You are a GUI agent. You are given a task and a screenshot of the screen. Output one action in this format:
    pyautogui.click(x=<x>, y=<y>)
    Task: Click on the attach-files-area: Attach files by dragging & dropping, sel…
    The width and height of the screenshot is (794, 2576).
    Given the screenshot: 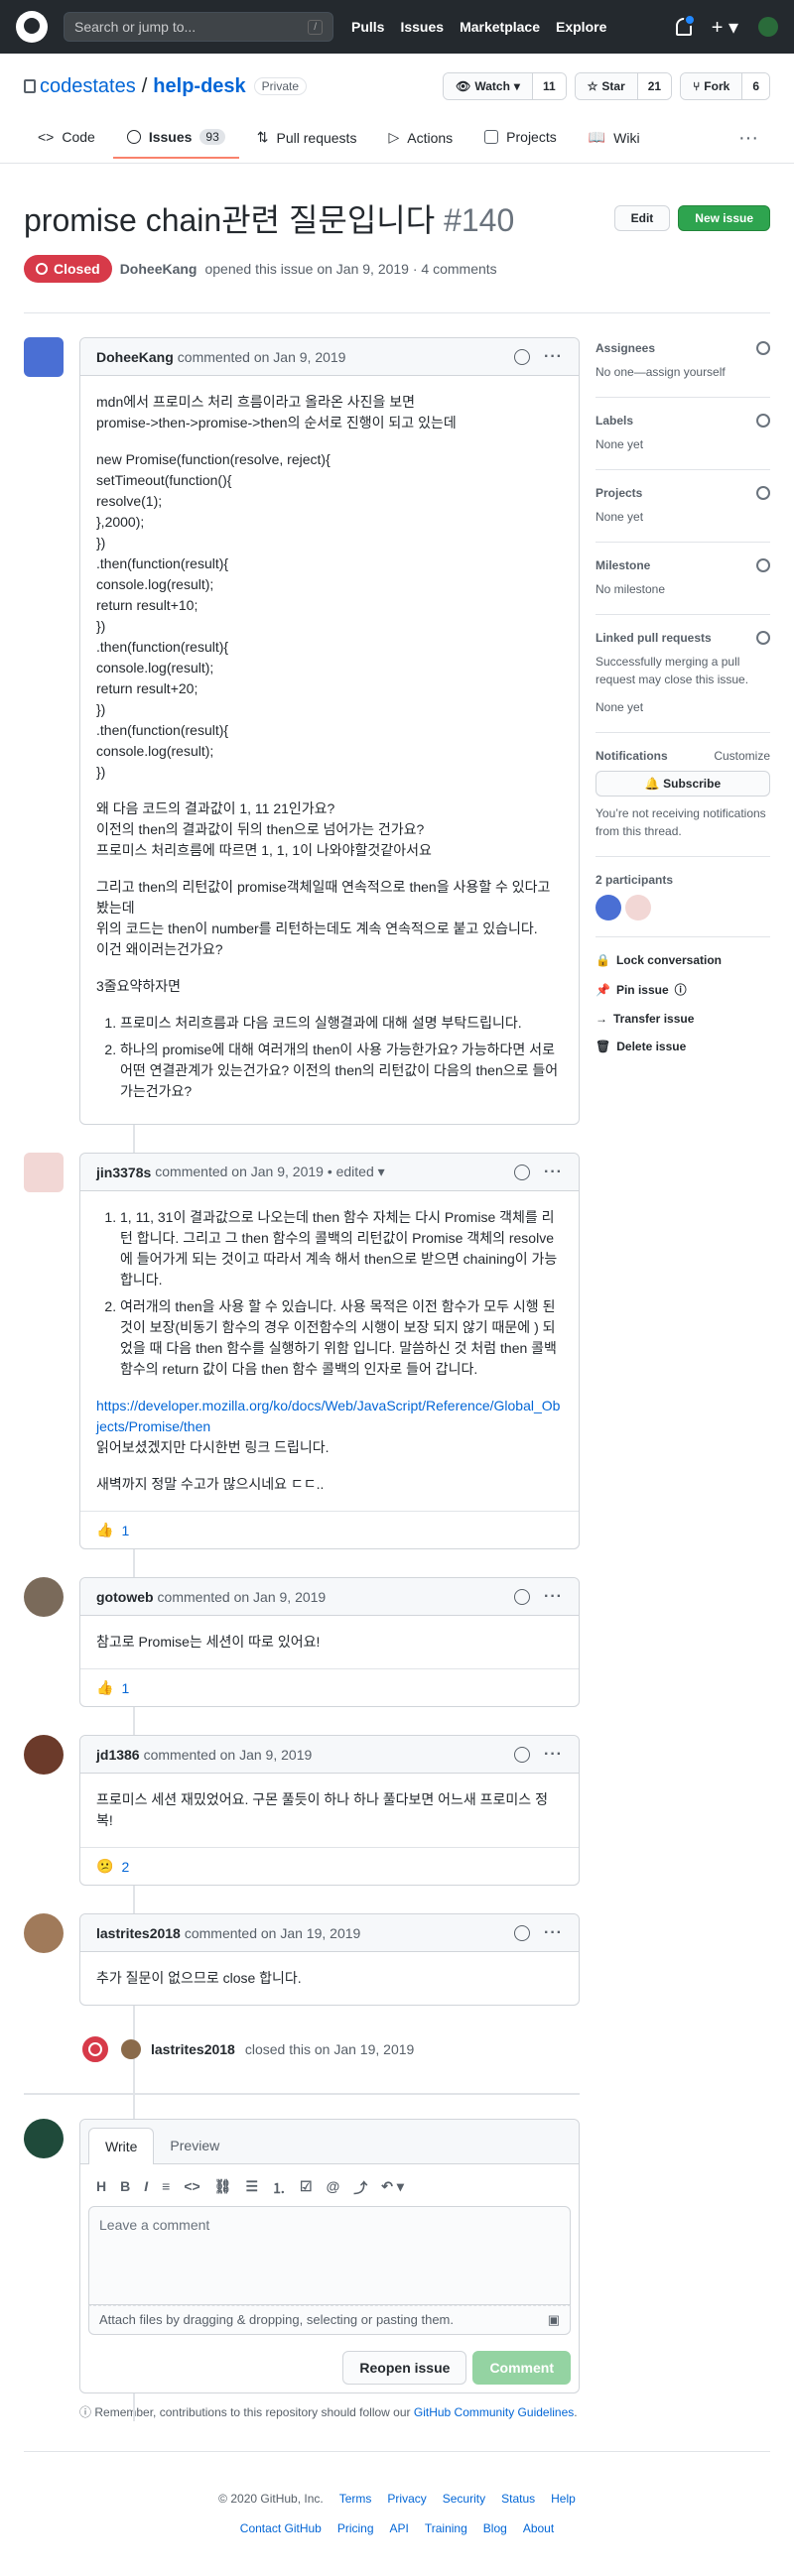 What is the action you would take?
    pyautogui.click(x=329, y=2320)
    